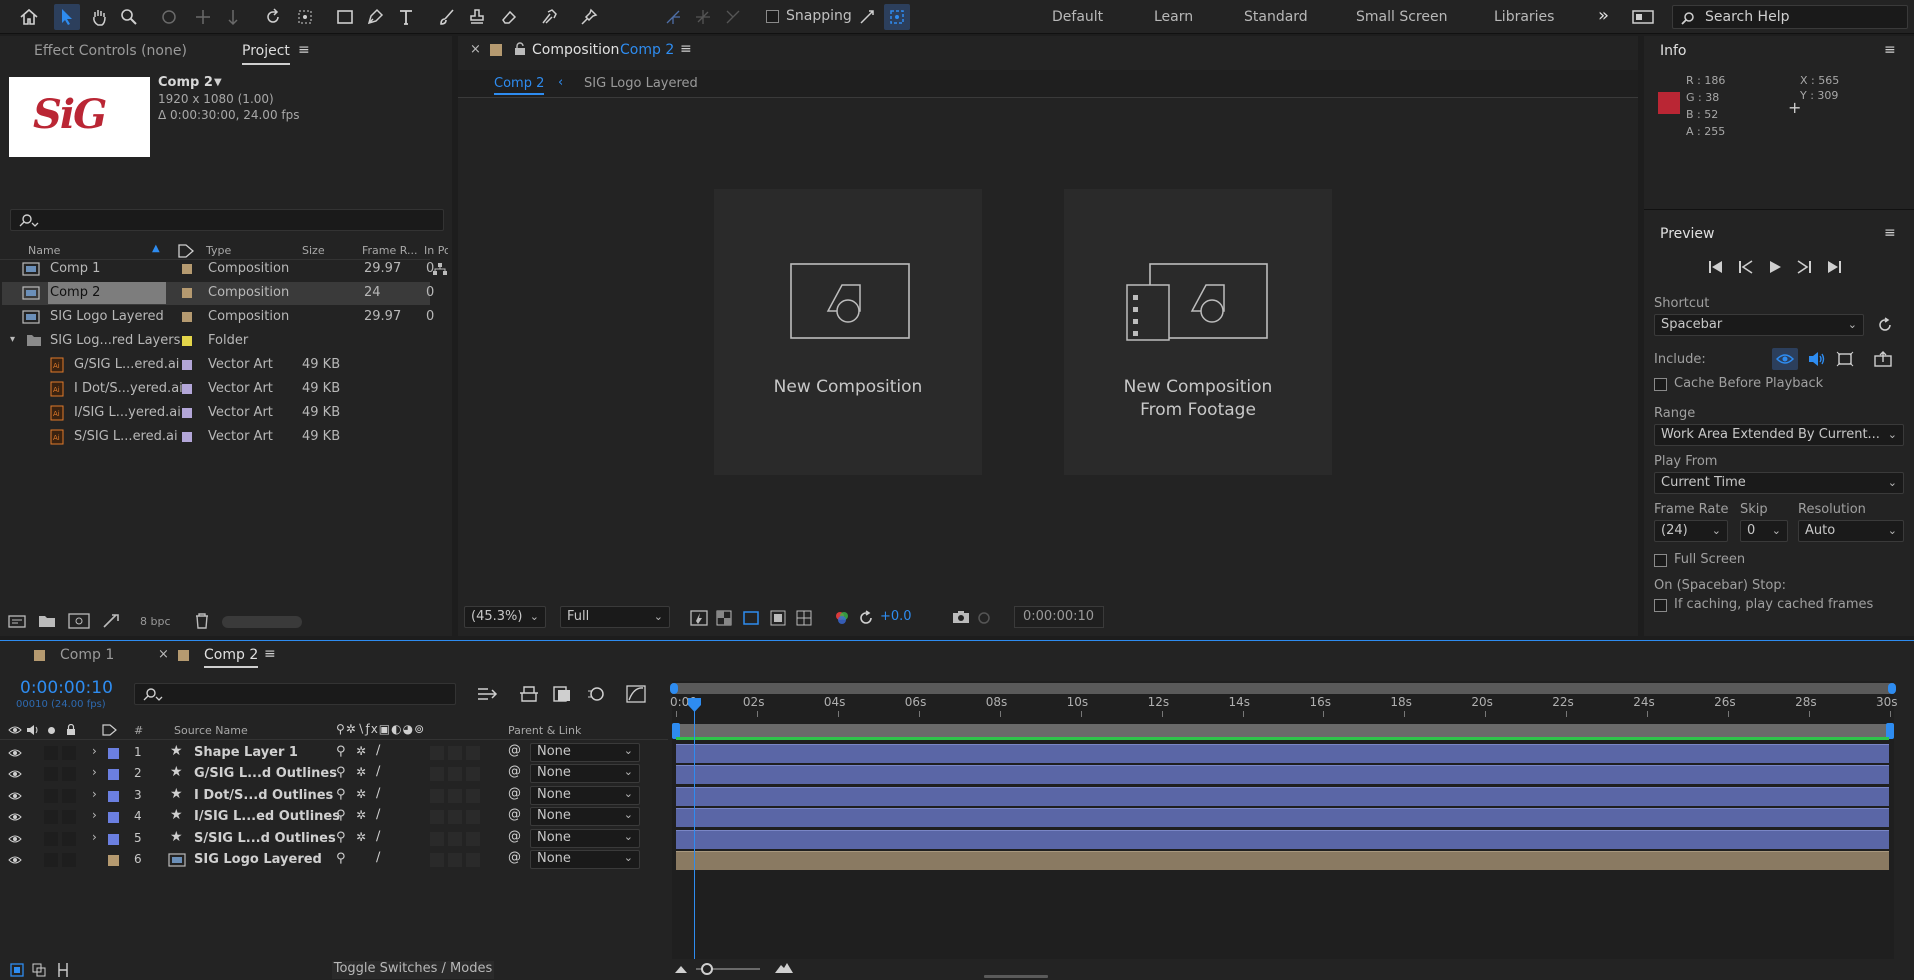 The height and width of the screenshot is (980, 1914). What do you see at coordinates (440, 269) in the screenshot?
I see `flowchart-icon` at bounding box center [440, 269].